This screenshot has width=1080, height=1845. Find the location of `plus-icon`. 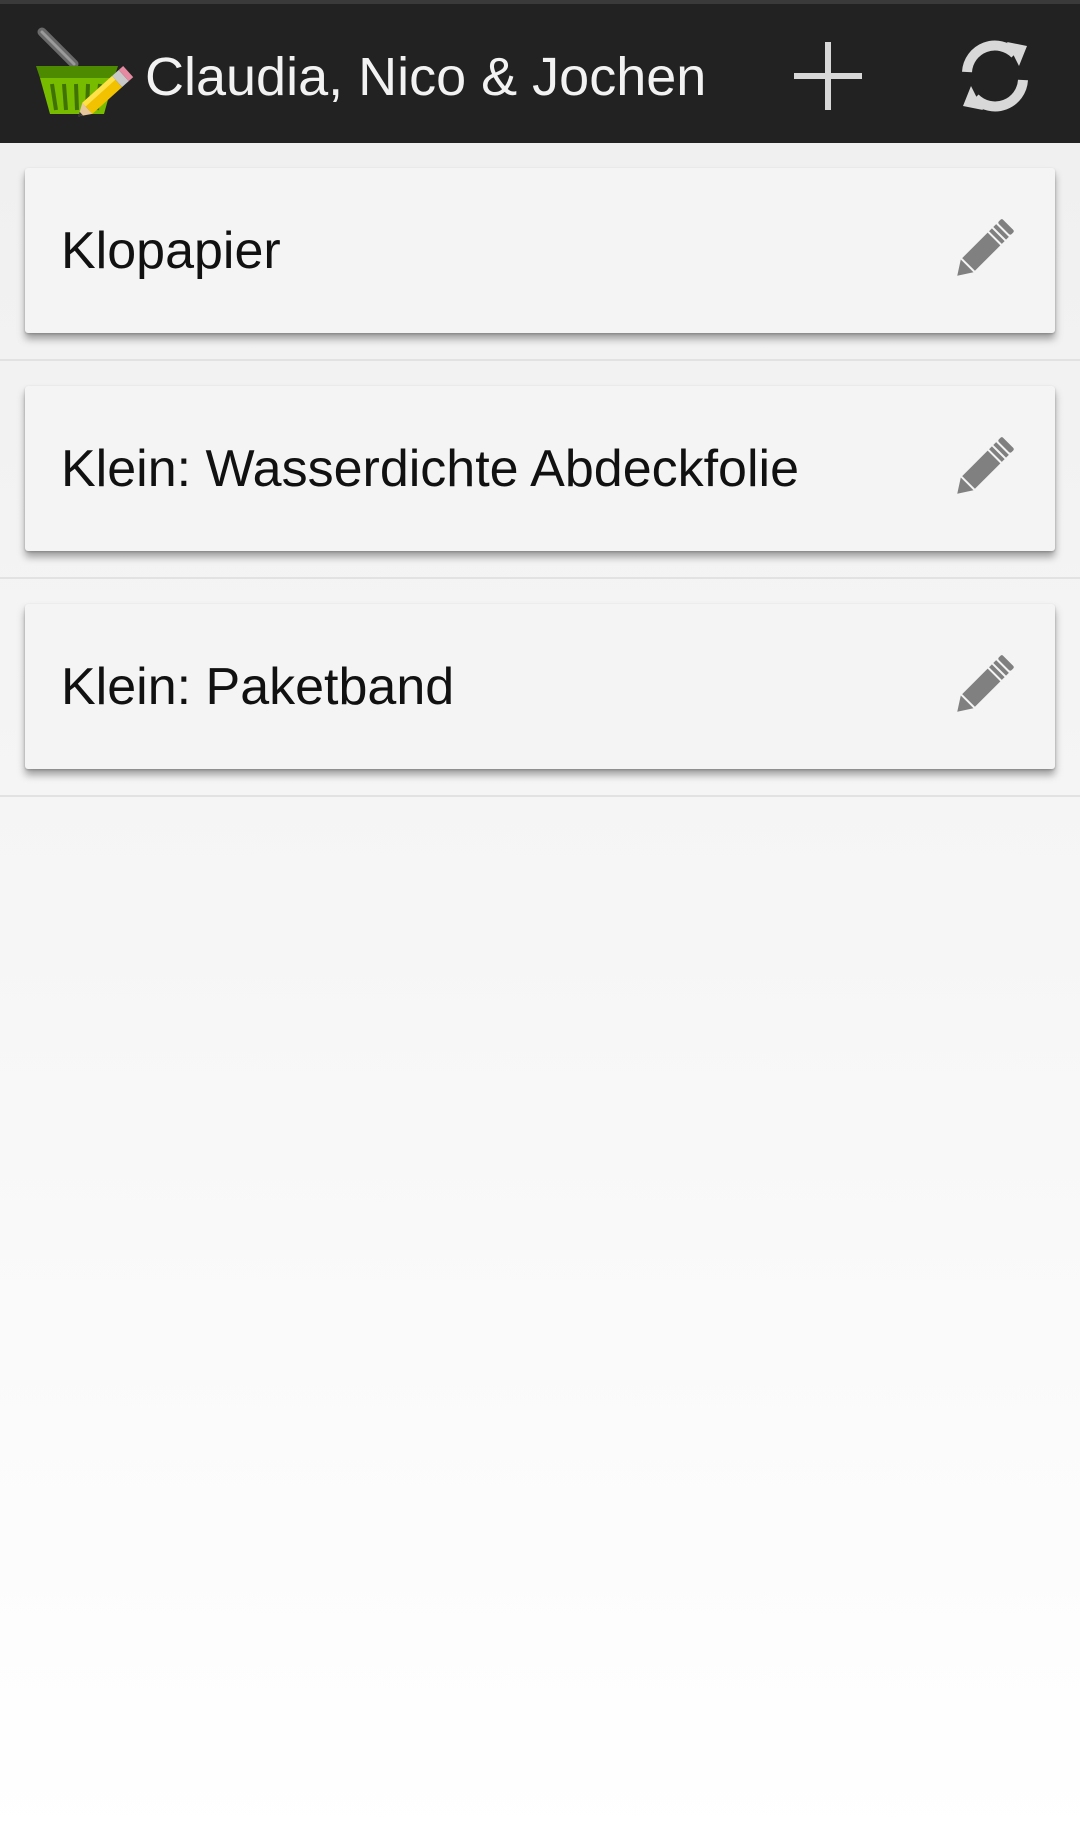

plus-icon is located at coordinates (828, 76).